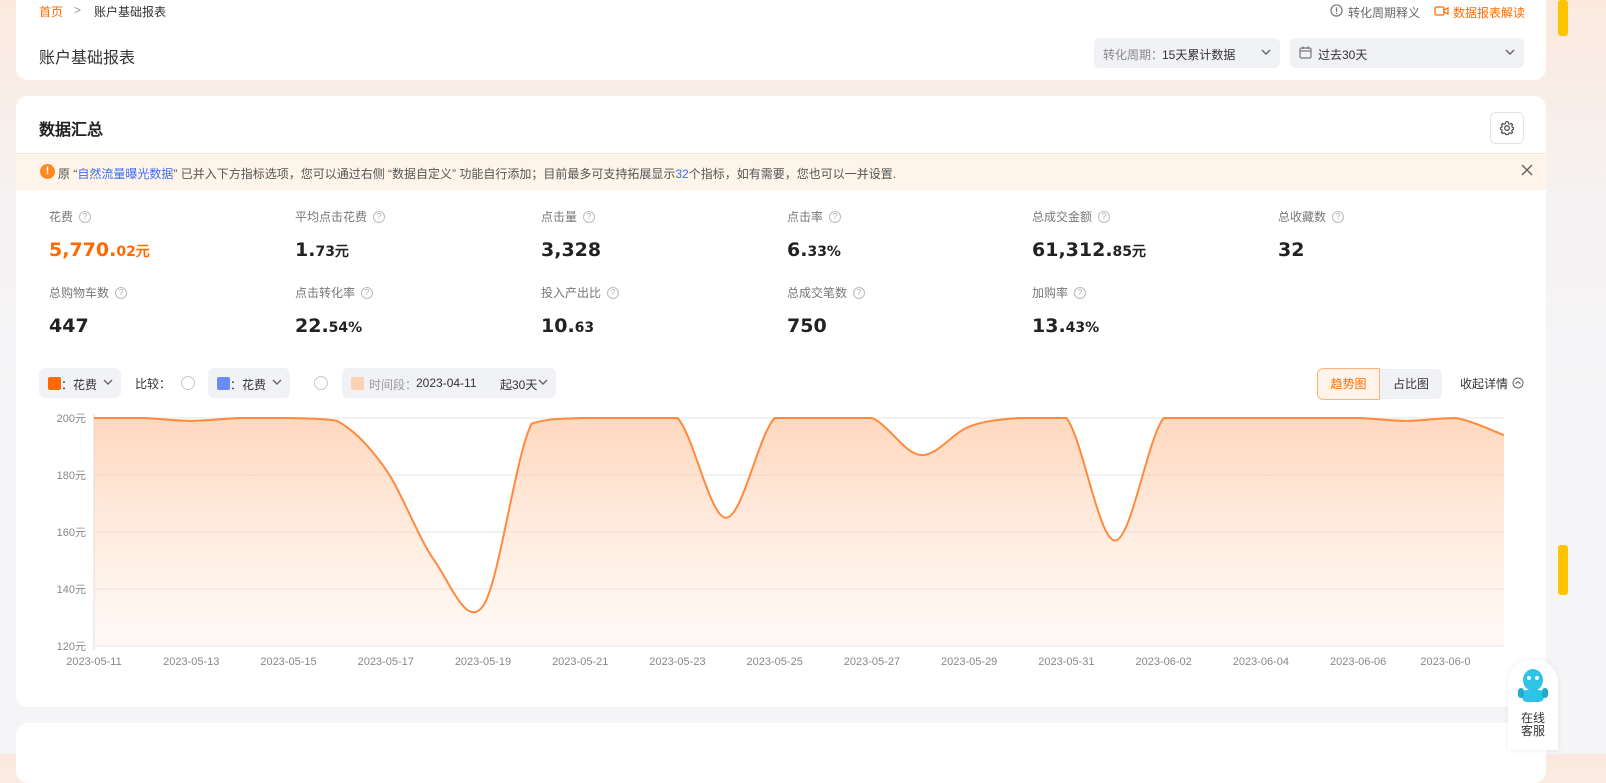 The image size is (1606, 783). Describe the element at coordinates (584, 328) in the screenshot. I see `metric-value-small: 63` at that location.